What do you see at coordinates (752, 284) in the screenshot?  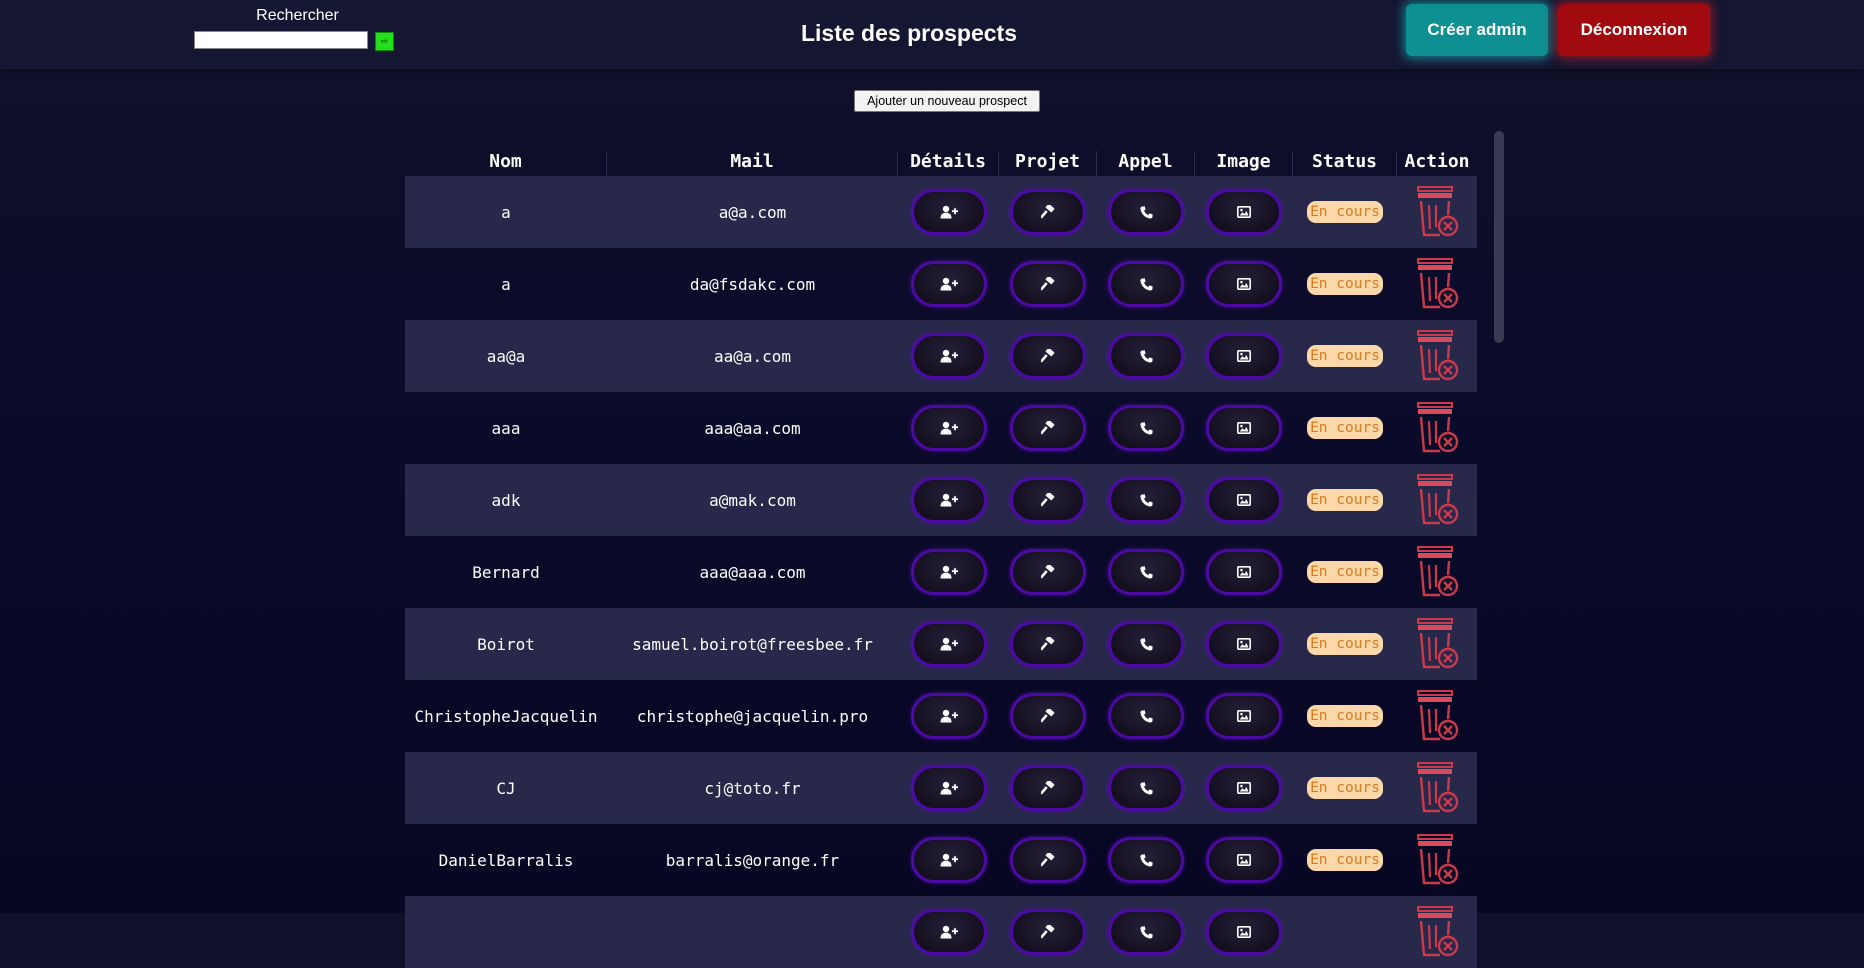 I see `prospect-mail: da@fsdakc.com` at bounding box center [752, 284].